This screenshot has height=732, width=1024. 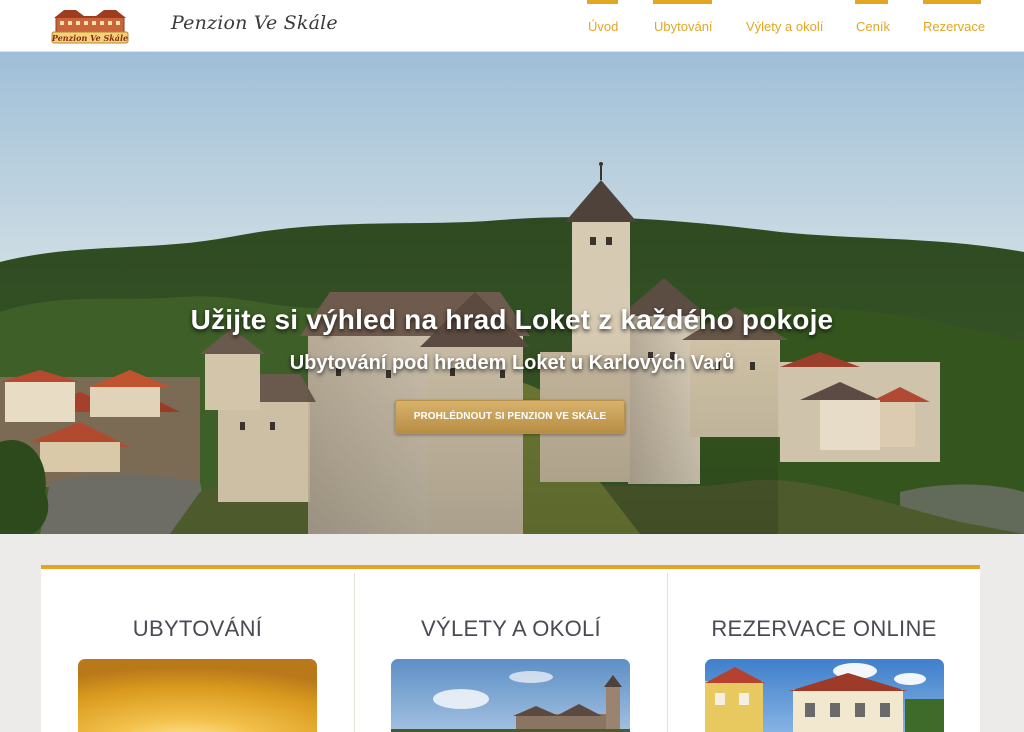 I want to click on logo-image: Penzion Ve Skále, so click(x=90, y=27).